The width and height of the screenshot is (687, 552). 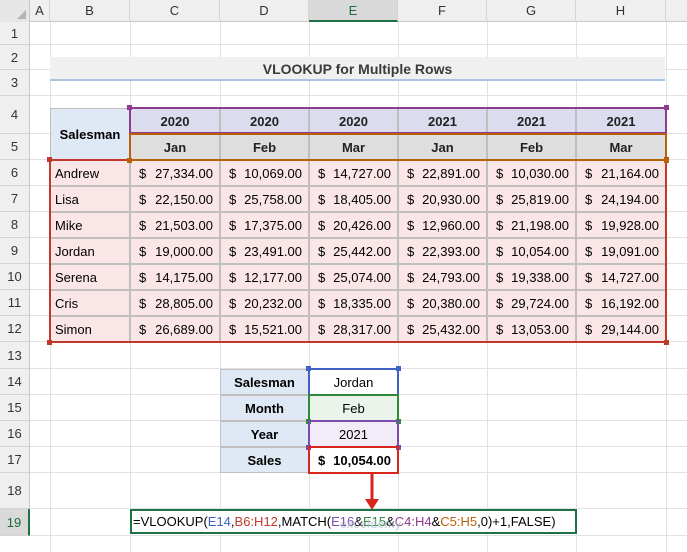 What do you see at coordinates (353, 11) in the screenshot?
I see `column-header-e: E` at bounding box center [353, 11].